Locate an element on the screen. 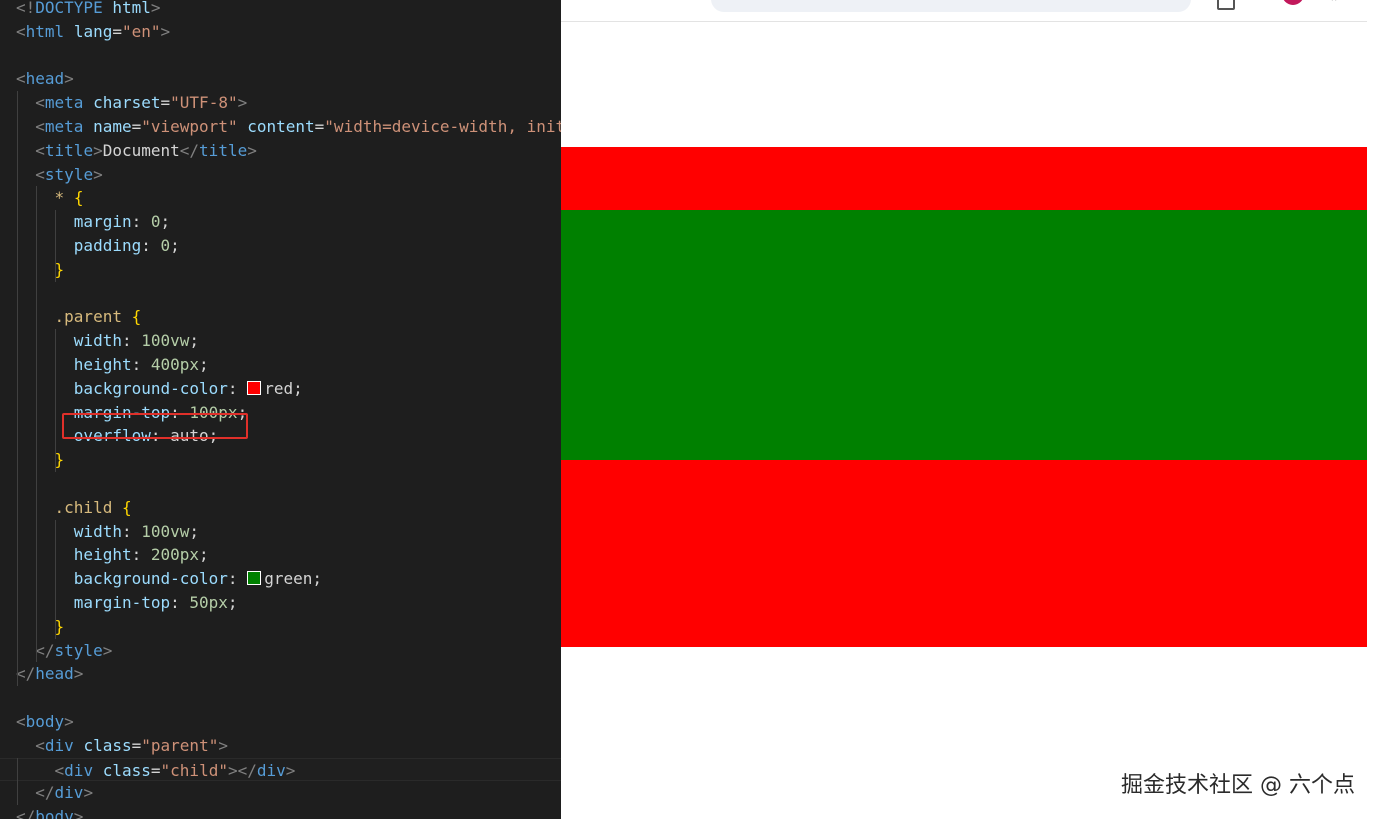  code-line: </div> is located at coordinates (280, 793).